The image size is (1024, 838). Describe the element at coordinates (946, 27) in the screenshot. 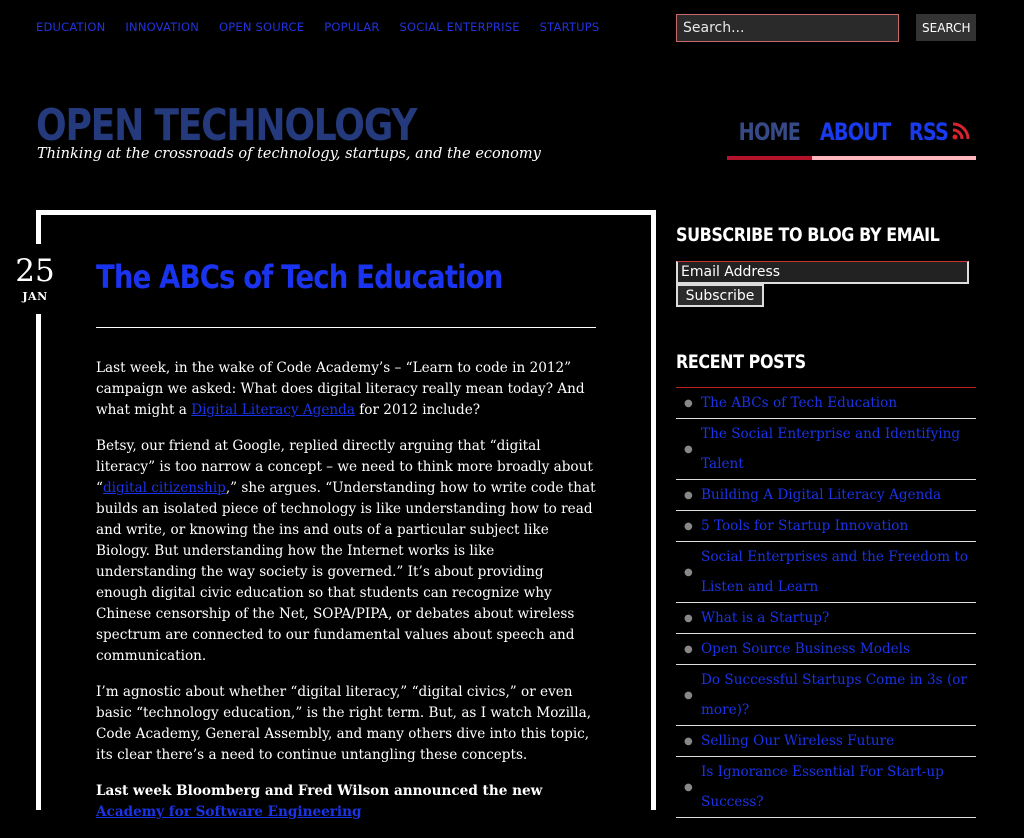

I see `search-button: SEARCH` at that location.